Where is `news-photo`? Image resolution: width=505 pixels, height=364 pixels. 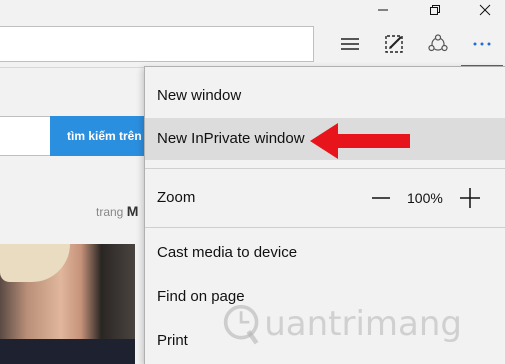 news-photo is located at coordinates (67, 304).